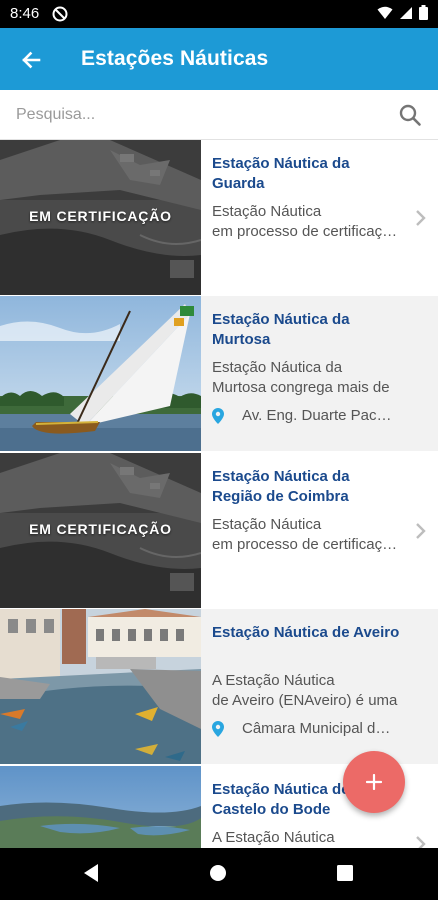 This screenshot has height=900, width=438. I want to click on arrow-left-icon, so click(31, 60).